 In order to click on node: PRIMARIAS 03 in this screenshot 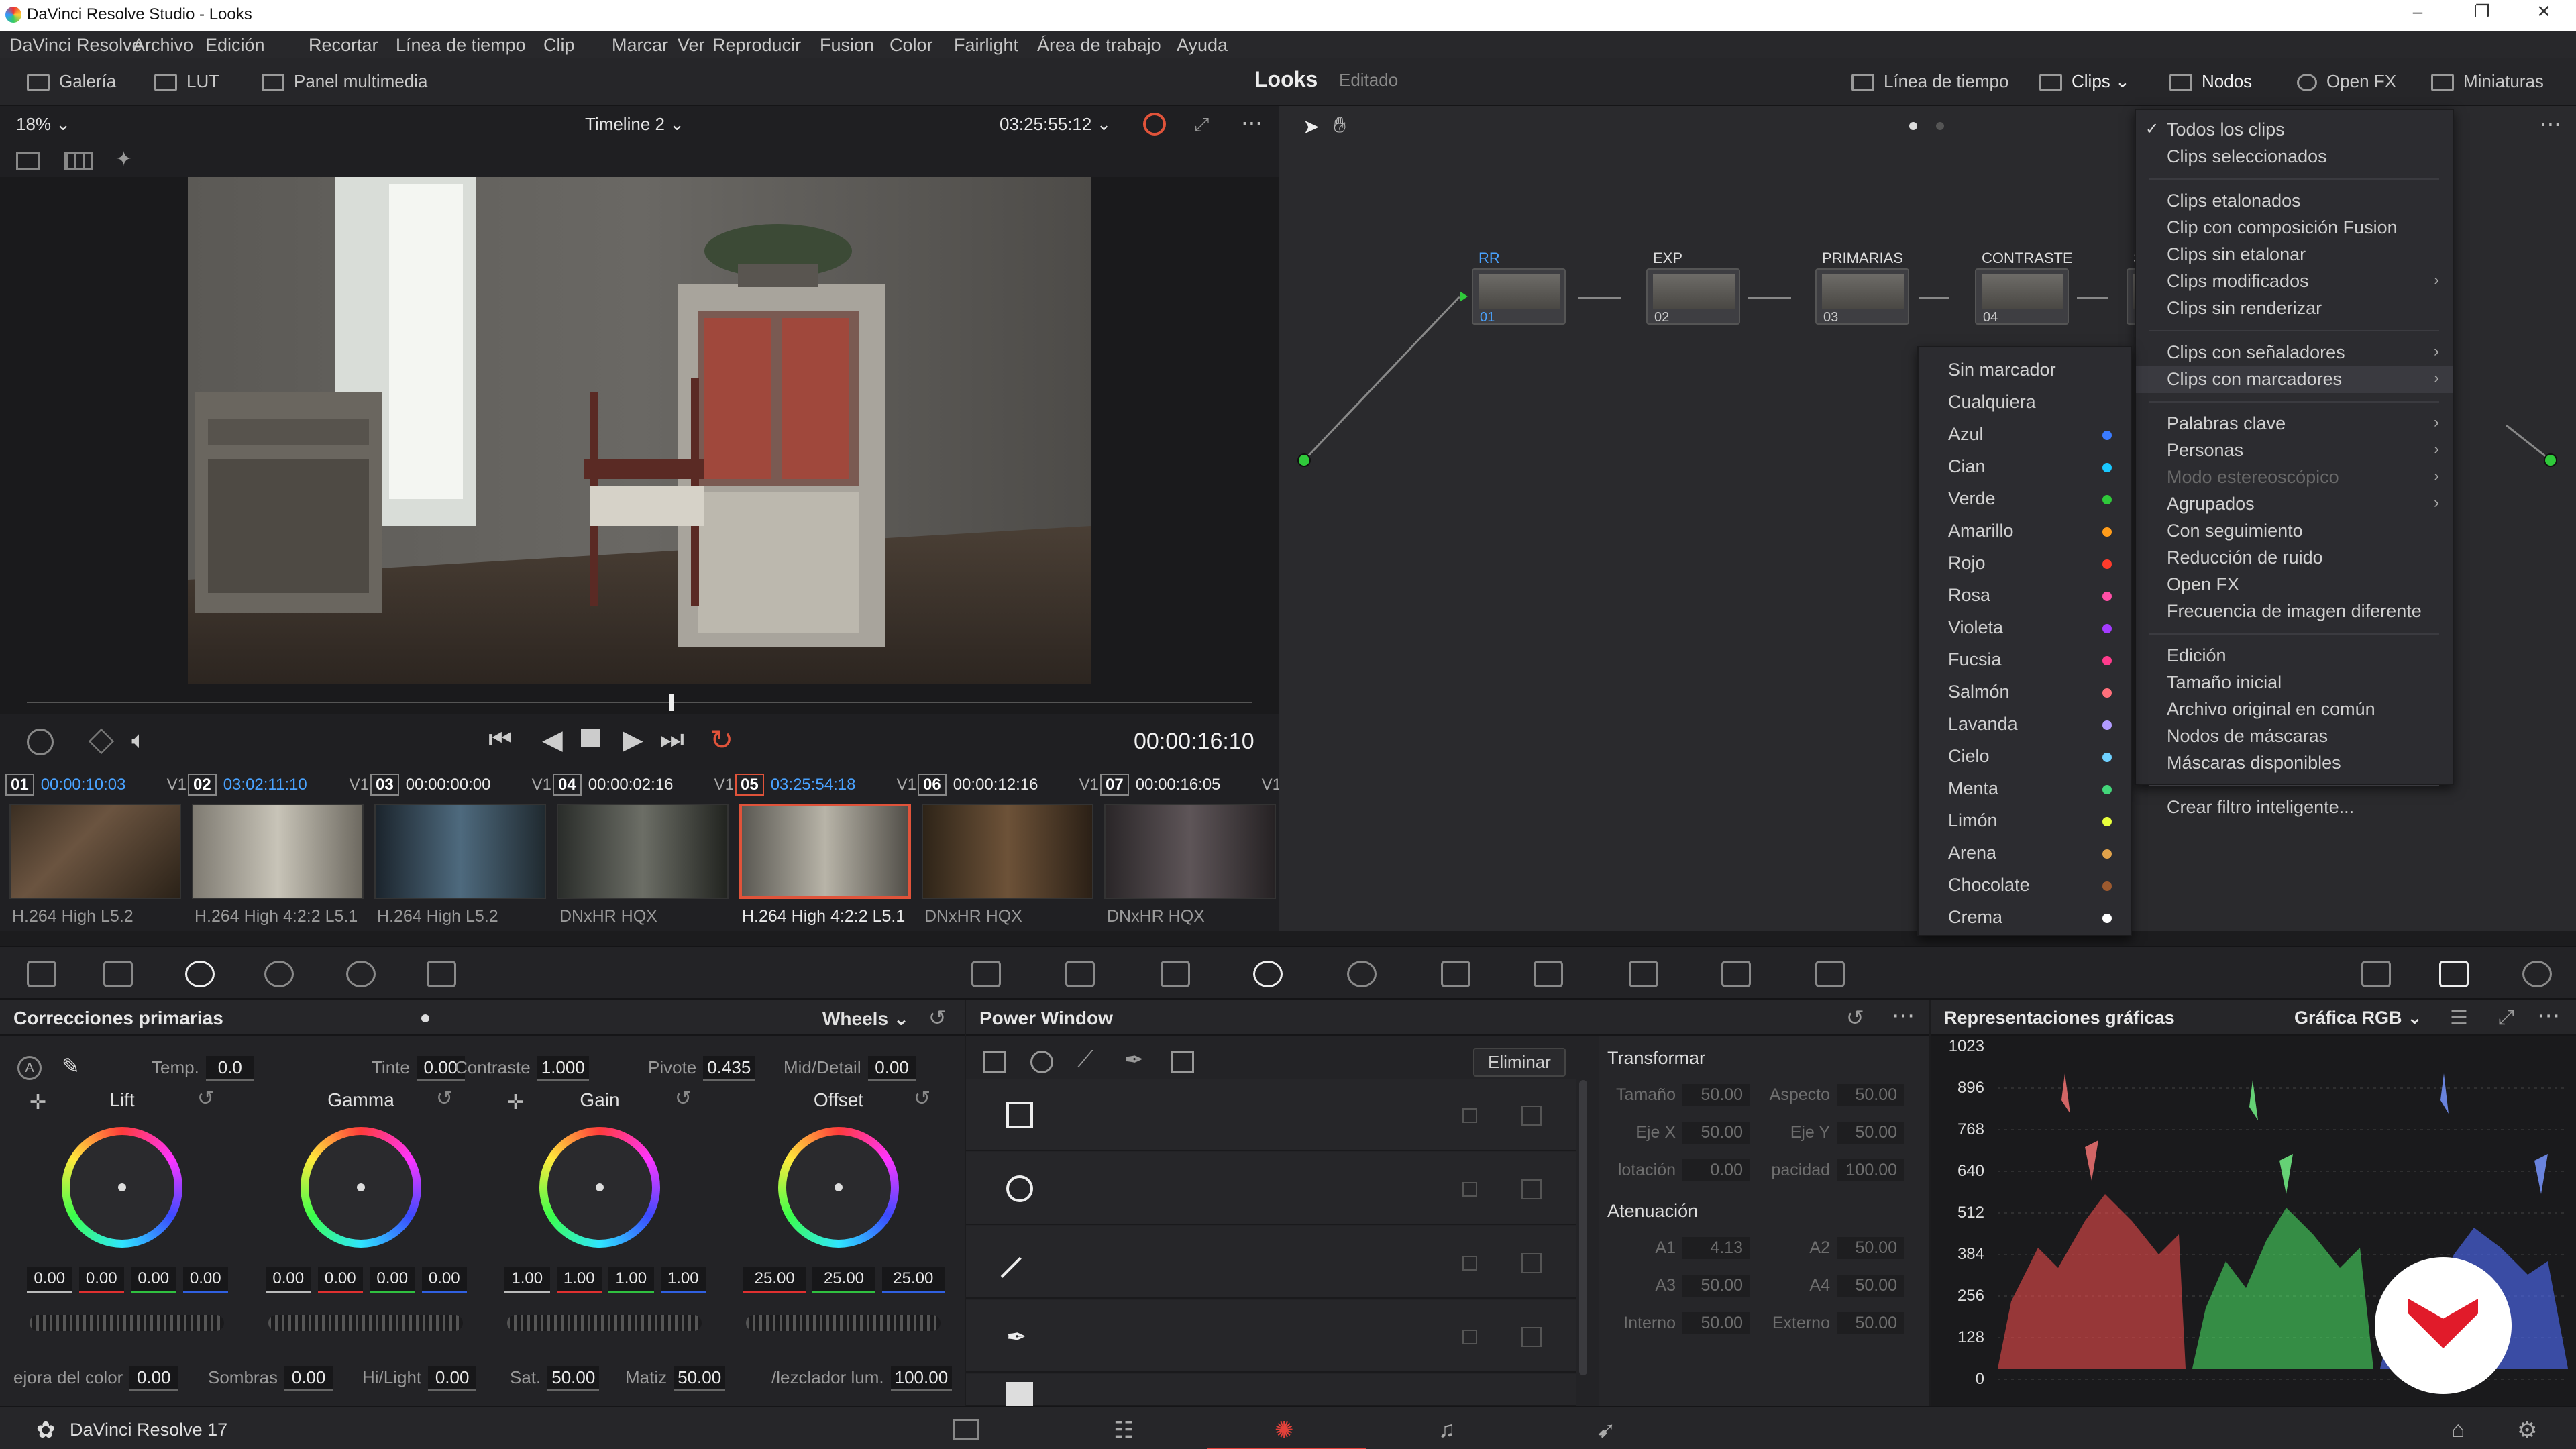, I will do `click(1862, 287)`.